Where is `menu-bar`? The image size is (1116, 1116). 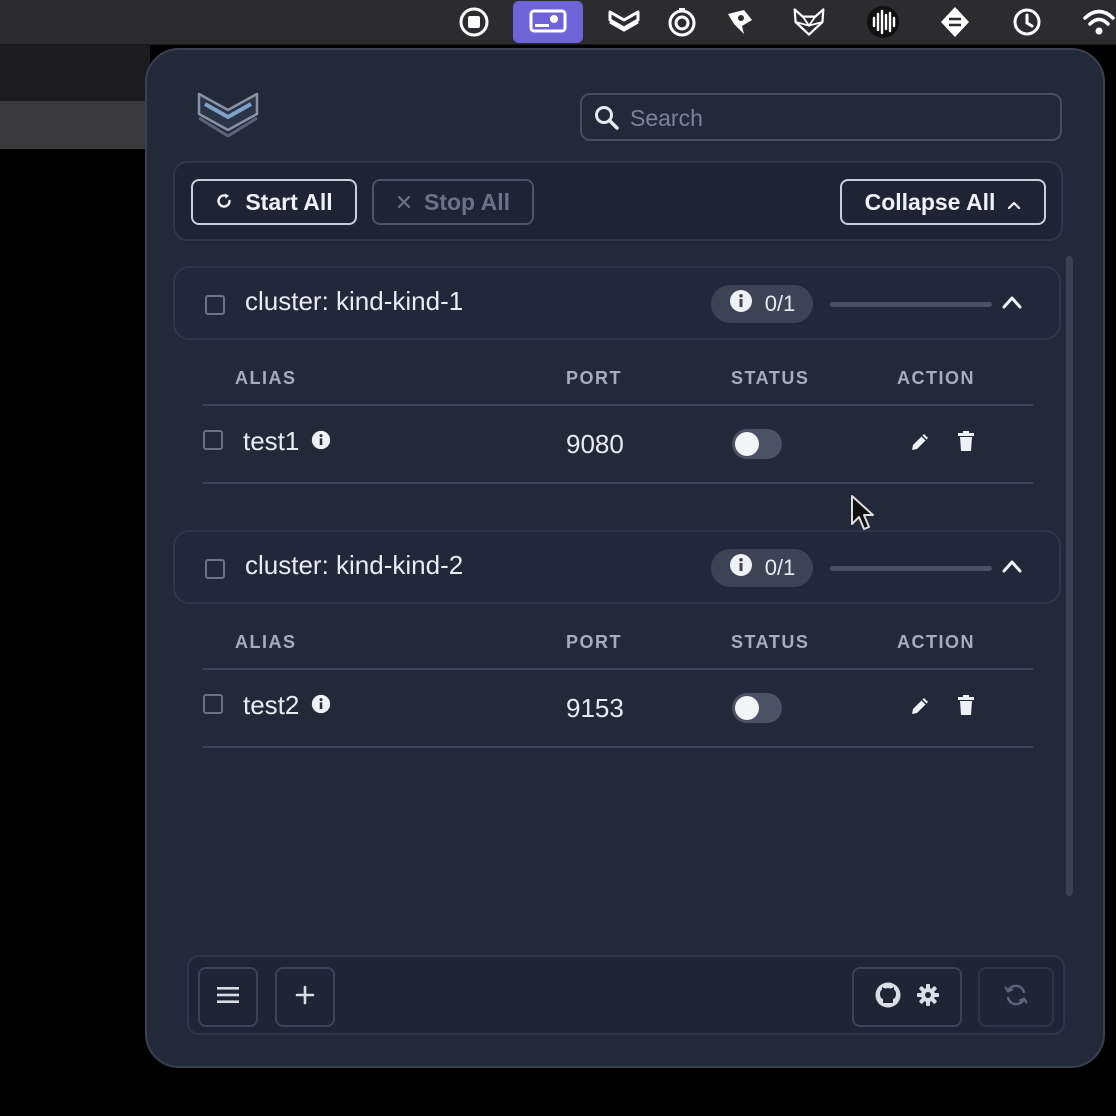 menu-bar is located at coordinates (558, 22).